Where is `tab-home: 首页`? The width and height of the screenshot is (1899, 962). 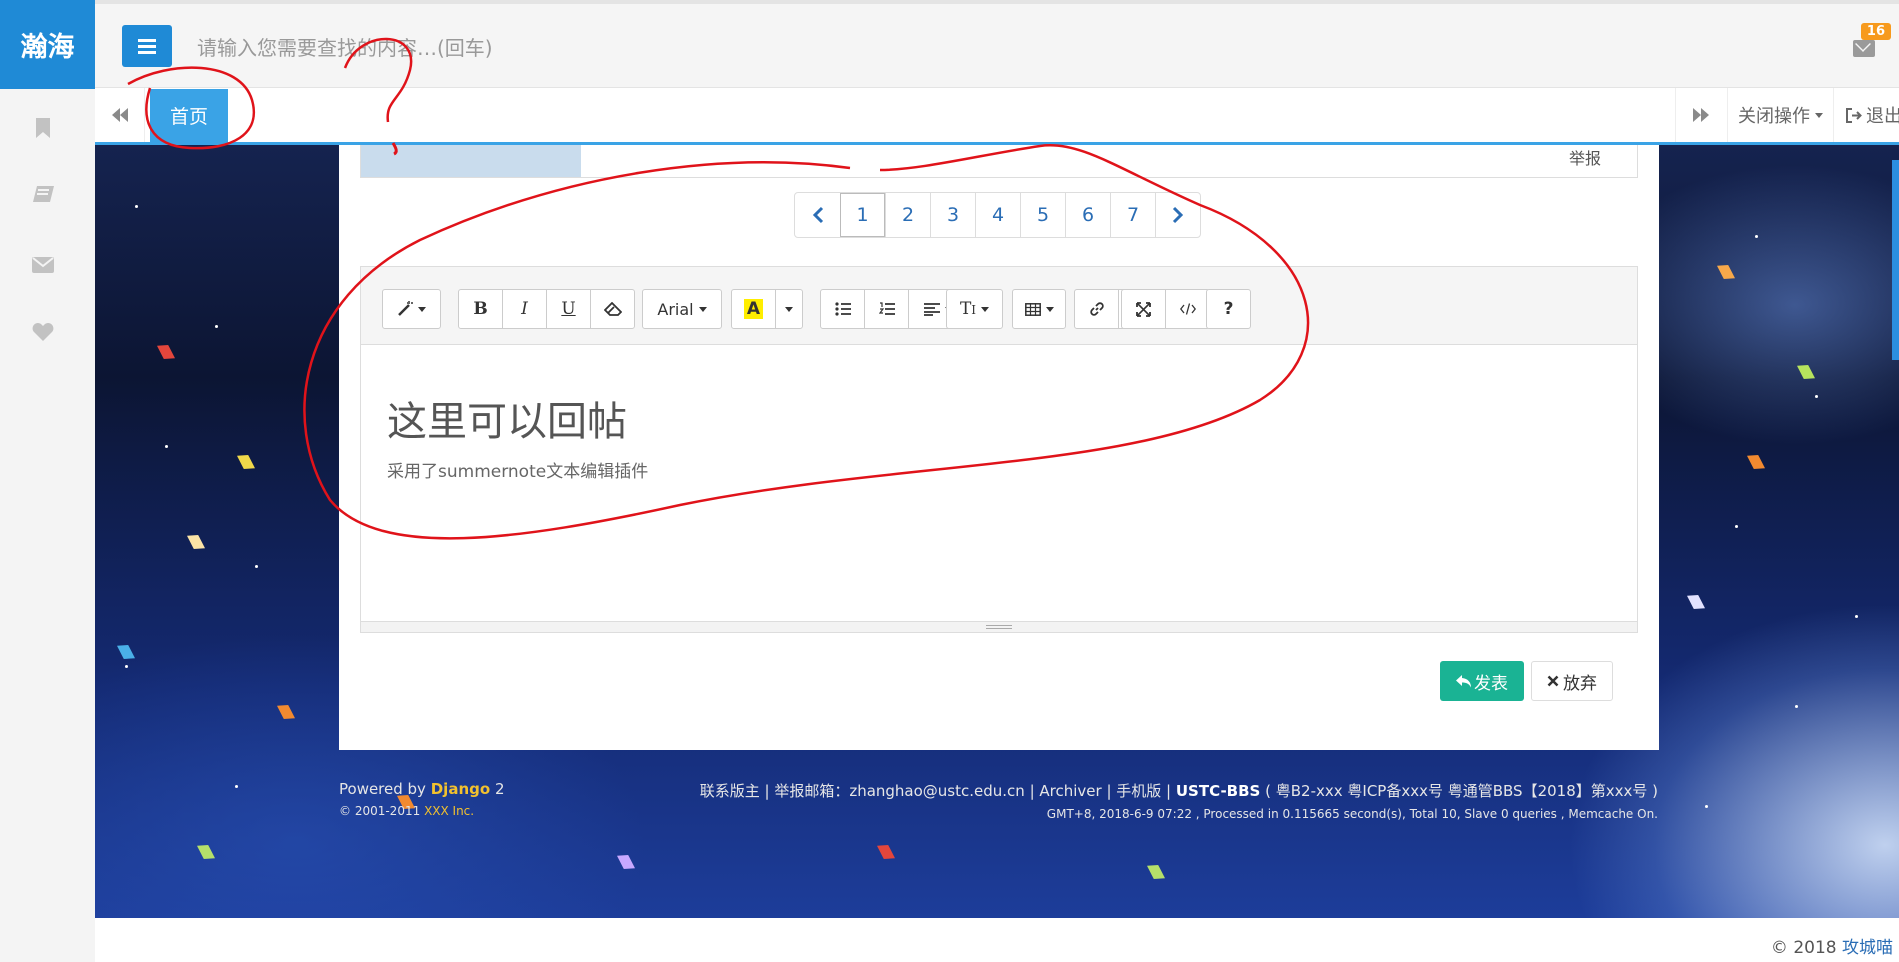
tab-home: 首页 is located at coordinates (189, 115).